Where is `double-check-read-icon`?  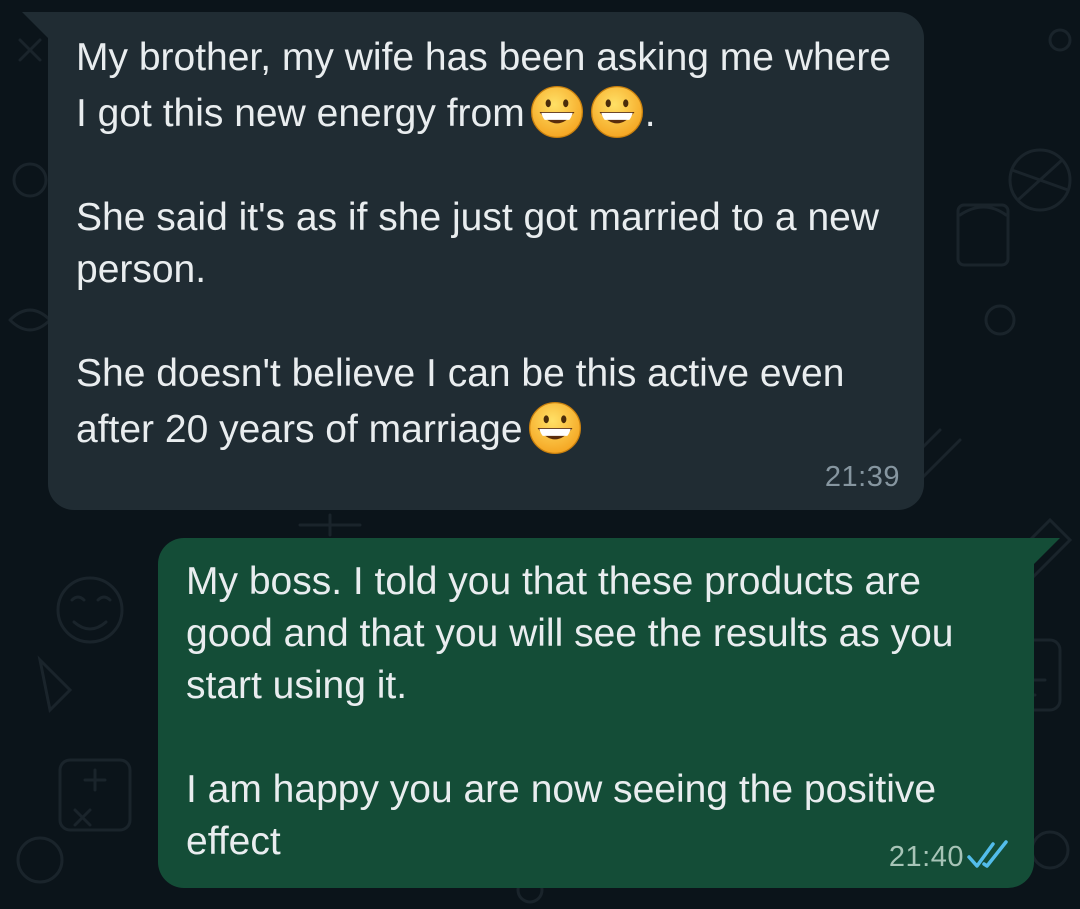 double-check-read-icon is located at coordinates (987, 854).